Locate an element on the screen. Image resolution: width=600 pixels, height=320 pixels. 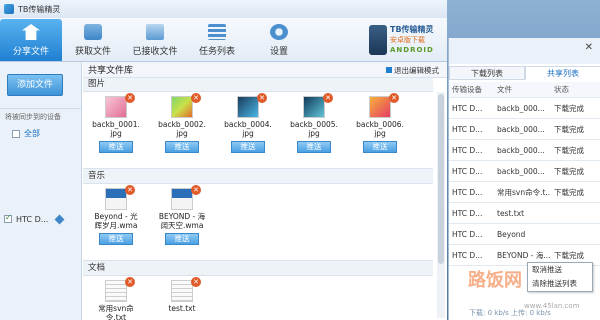
file-item: ✕ Beyond - 光 辉岁月.wma 推送 is located at coordinates (116, 215).